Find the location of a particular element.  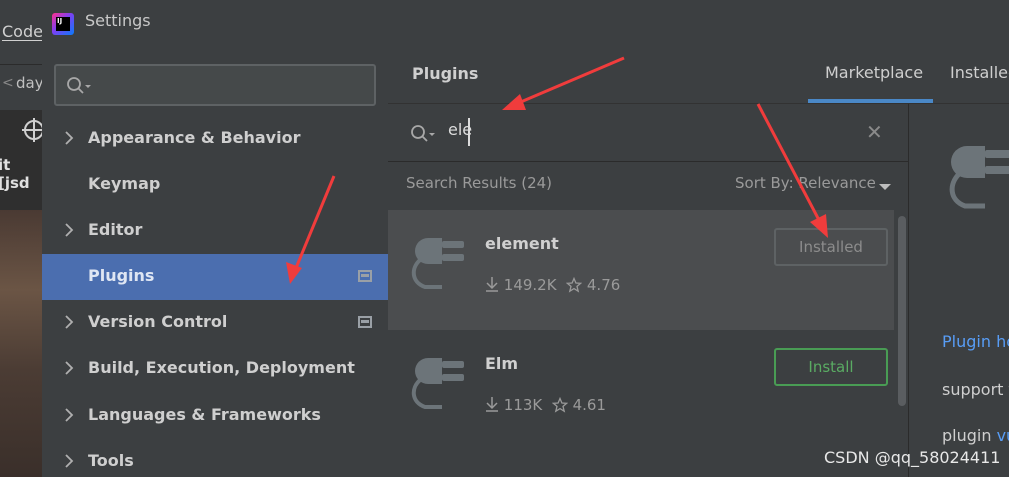

sidebar-item-editor: Editor is located at coordinates (215, 231).